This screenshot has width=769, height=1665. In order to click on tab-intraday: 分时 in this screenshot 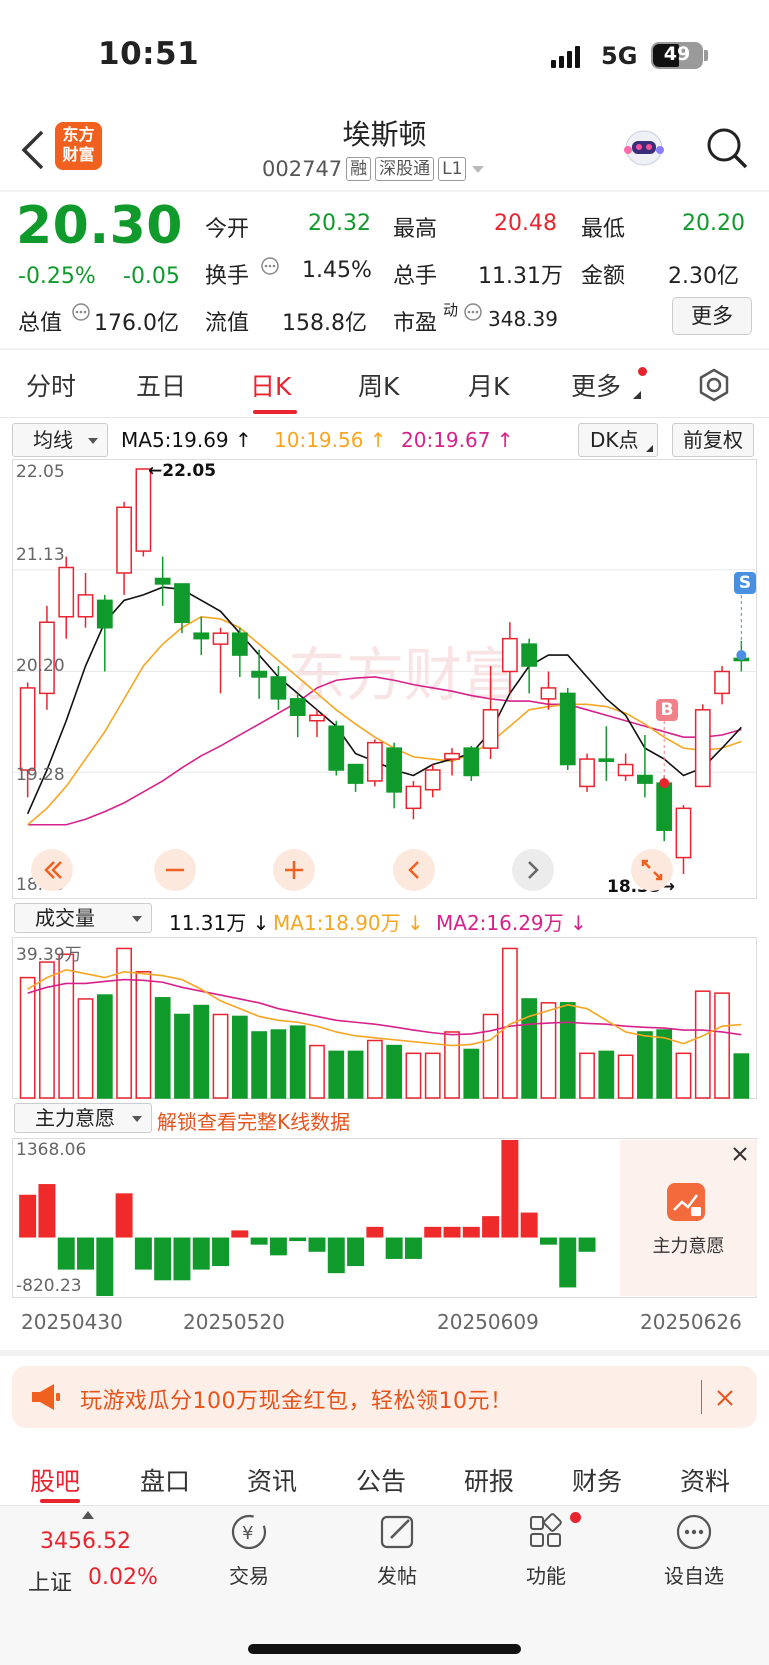, I will do `click(51, 385)`.